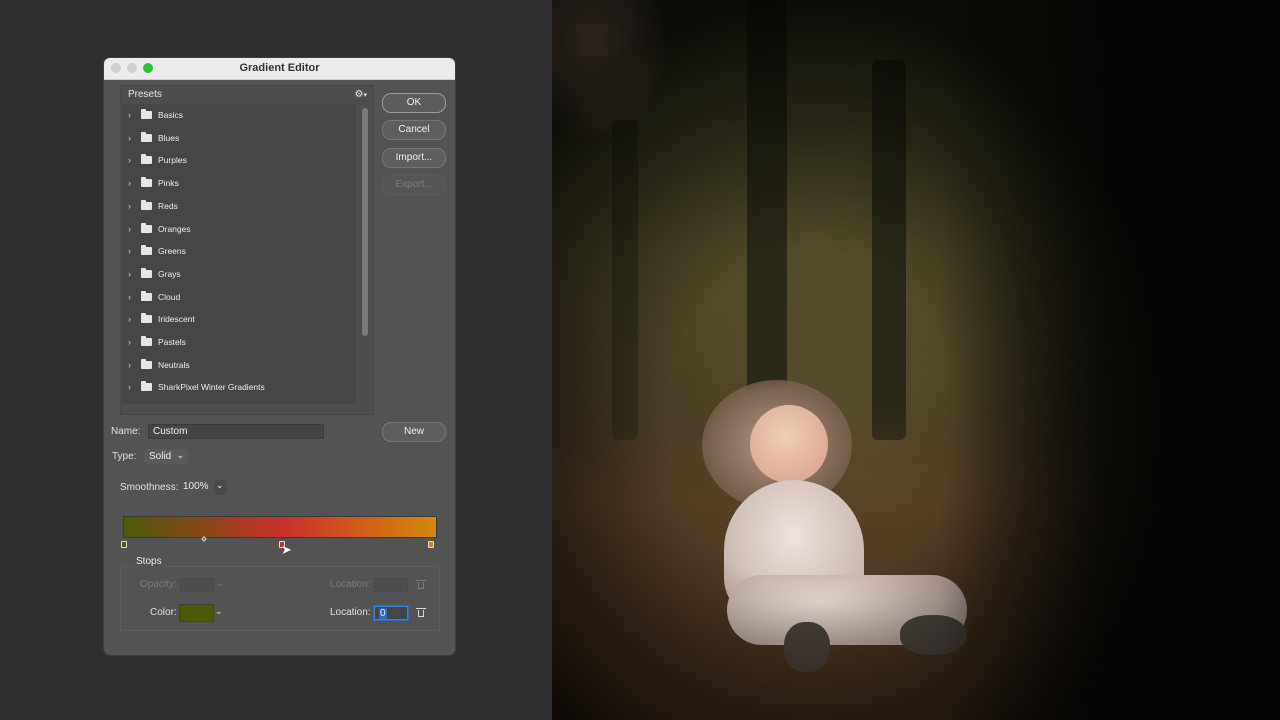  Describe the element at coordinates (158, 584) in the screenshot. I see `opacity-label: Opacity:` at that location.